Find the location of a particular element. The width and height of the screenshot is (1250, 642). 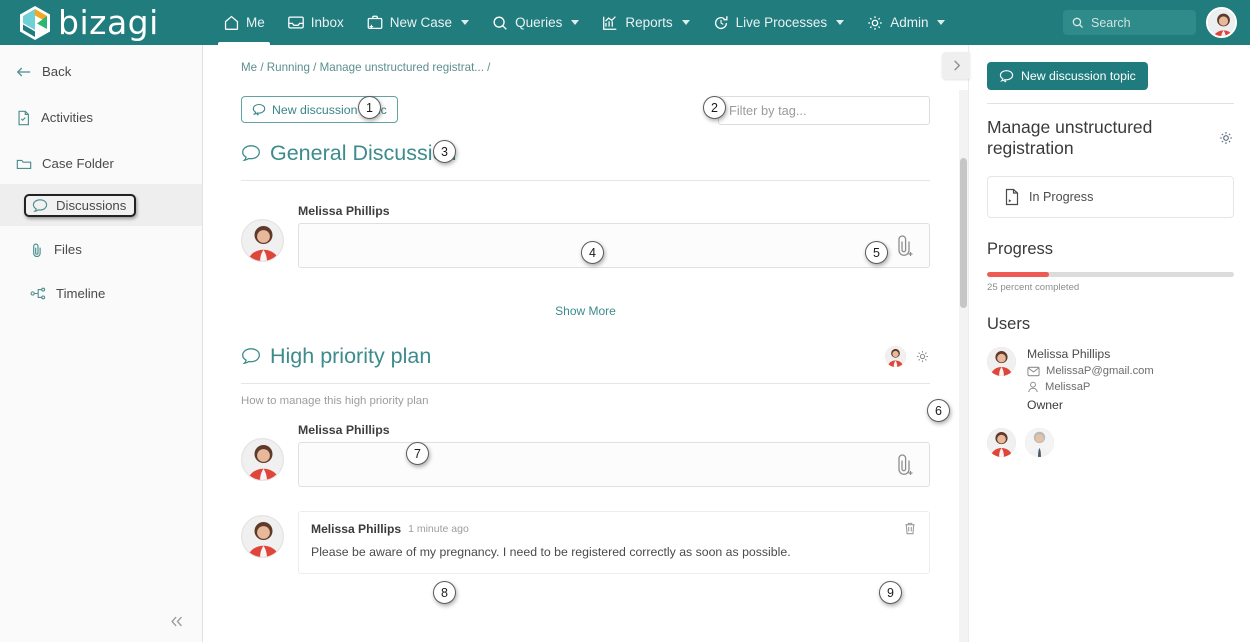

marker-4: 4 is located at coordinates (592, 252).